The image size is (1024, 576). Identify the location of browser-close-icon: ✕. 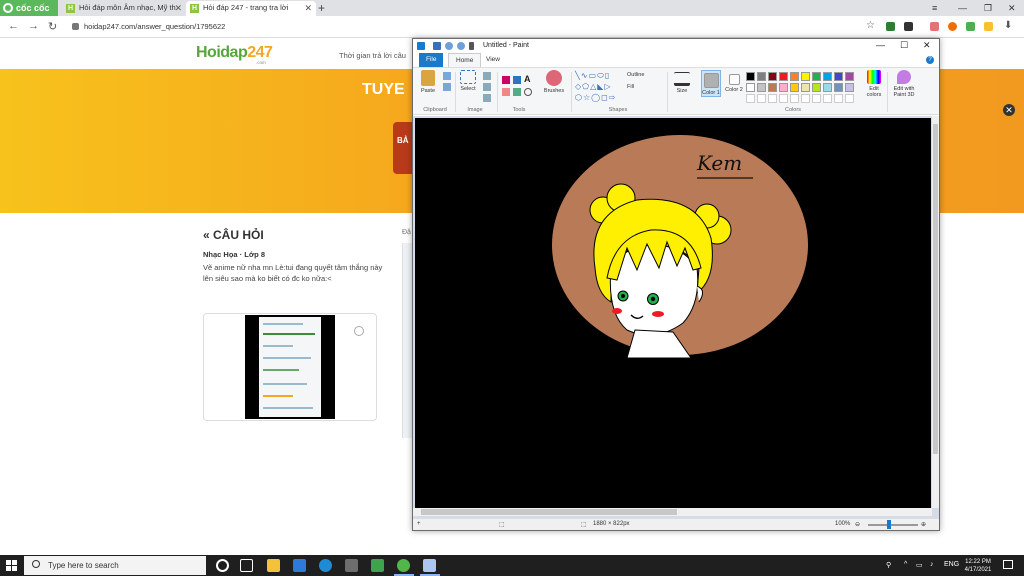
(1012, 8).